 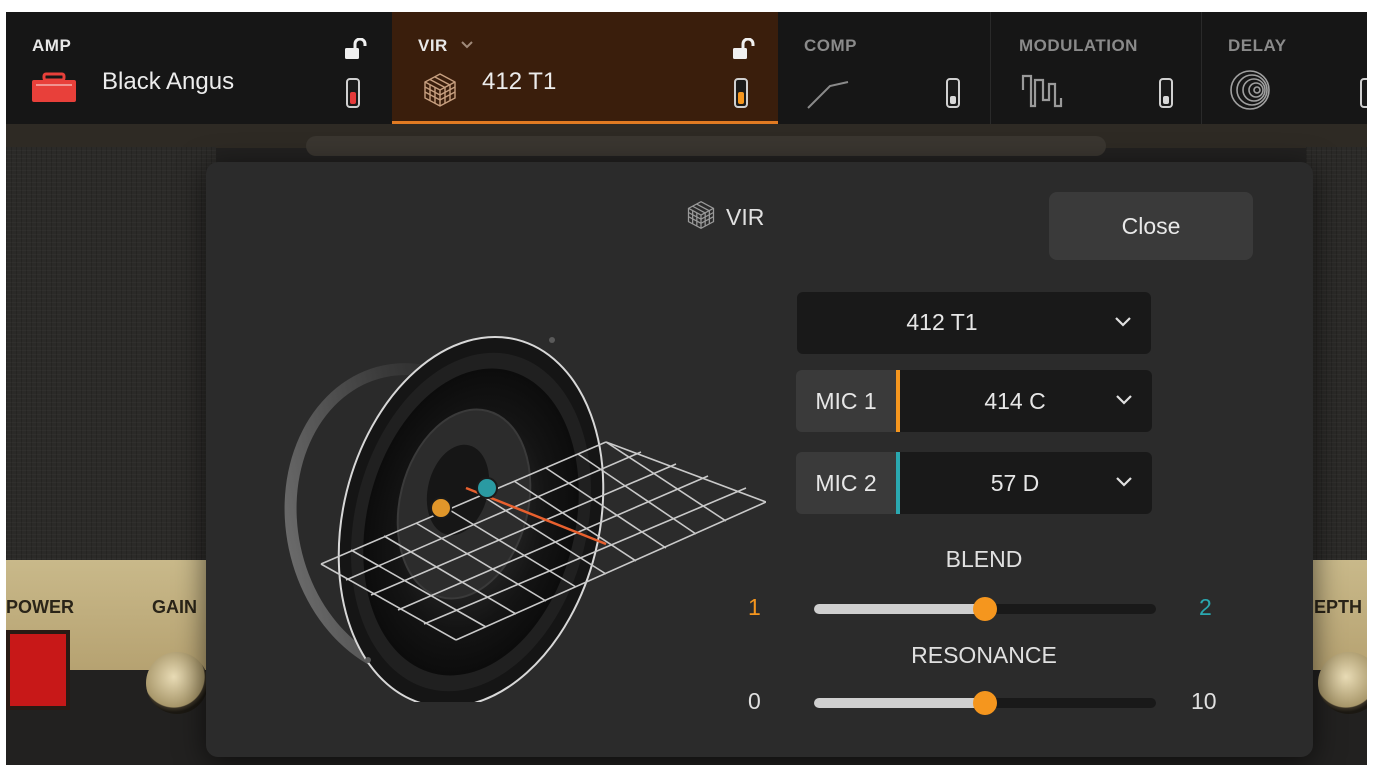 What do you see at coordinates (1044, 92) in the screenshot?
I see `waveform-icon` at bounding box center [1044, 92].